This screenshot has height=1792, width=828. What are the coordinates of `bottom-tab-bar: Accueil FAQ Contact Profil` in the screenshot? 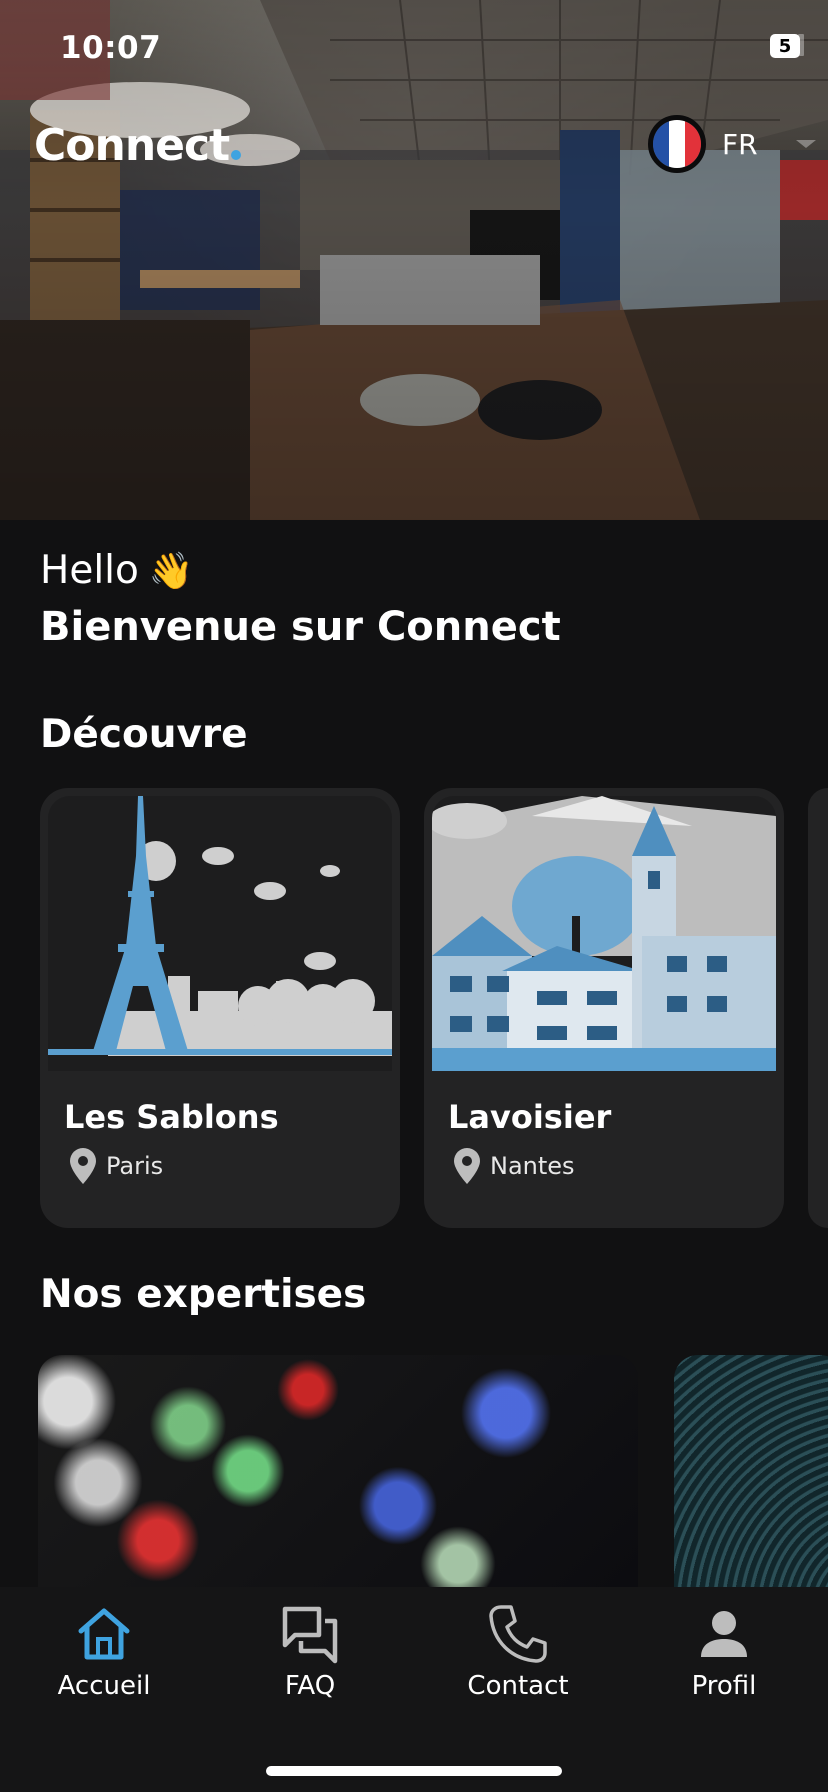 It's located at (414, 1689).